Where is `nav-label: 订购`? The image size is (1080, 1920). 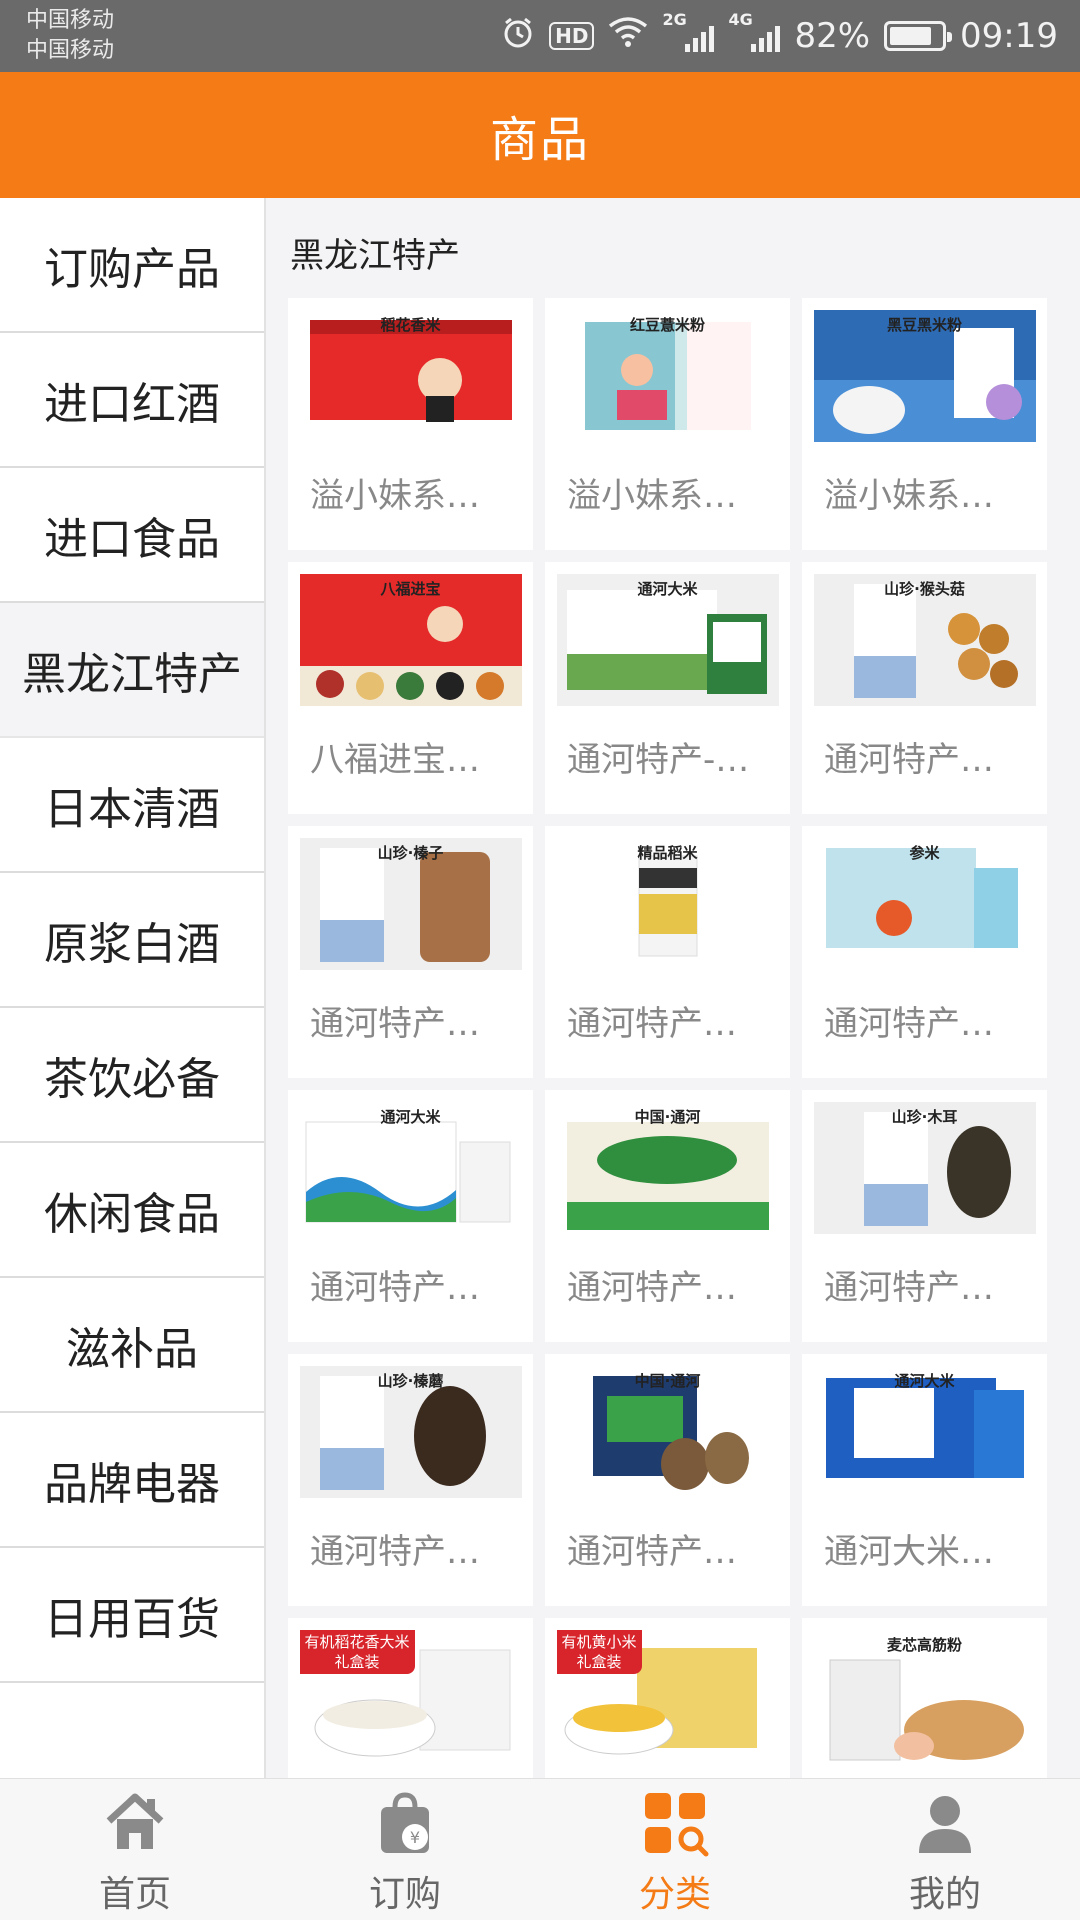 nav-label: 订购 is located at coordinates (404, 1894).